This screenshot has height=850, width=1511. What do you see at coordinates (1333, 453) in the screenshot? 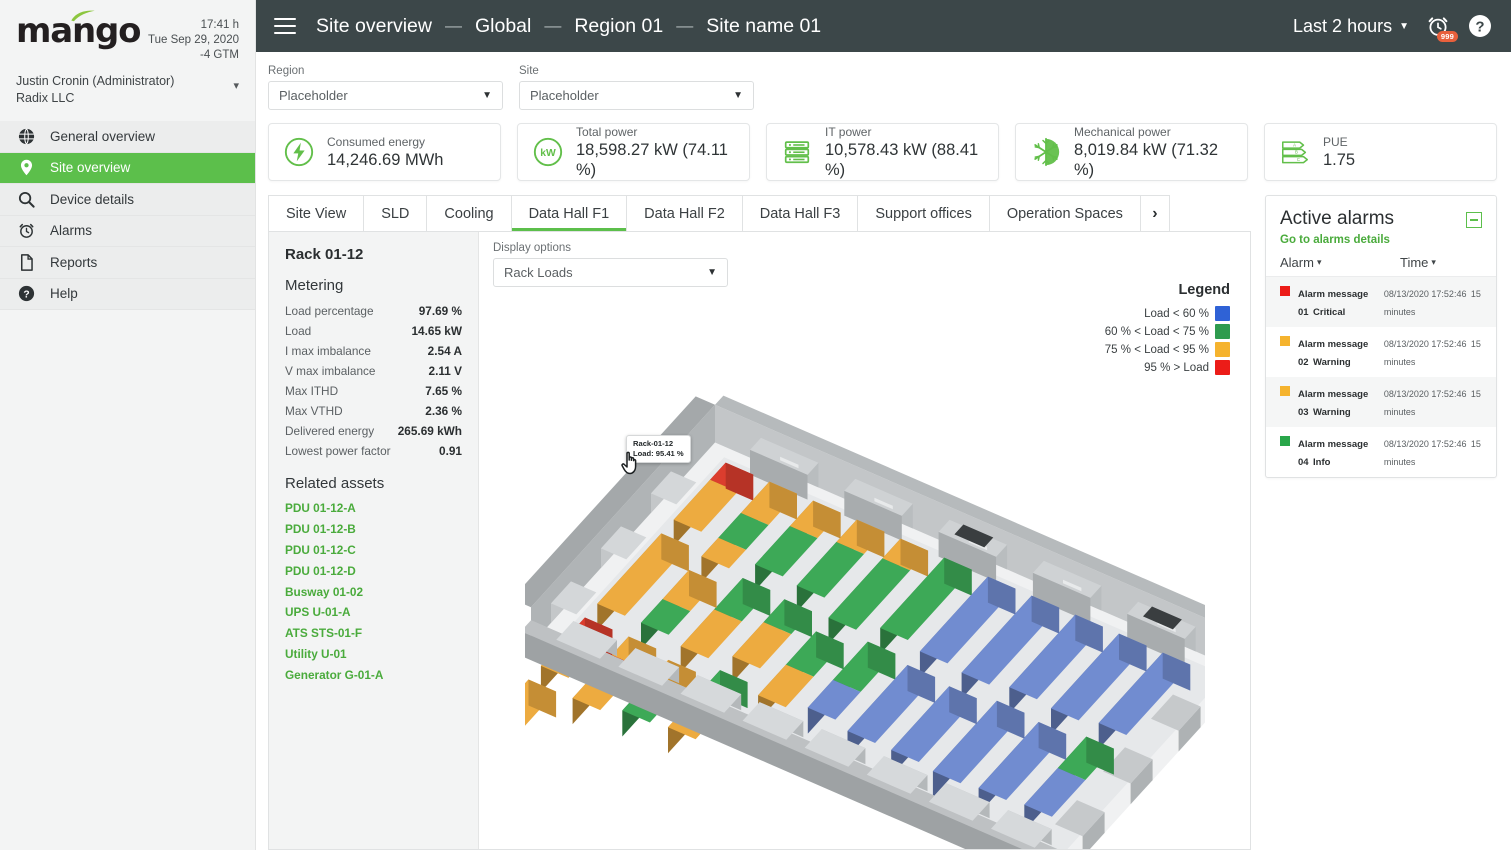
I see `alarm-message: Alarm message 04` at bounding box center [1333, 453].